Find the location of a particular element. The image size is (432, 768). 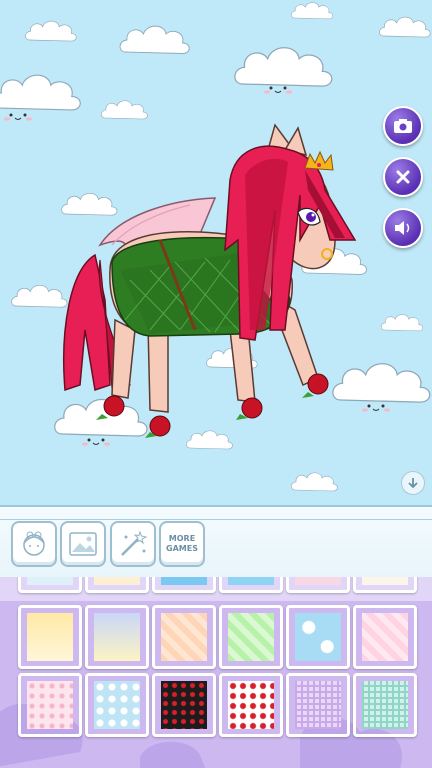

girl-face-icon is located at coordinates (34, 543).